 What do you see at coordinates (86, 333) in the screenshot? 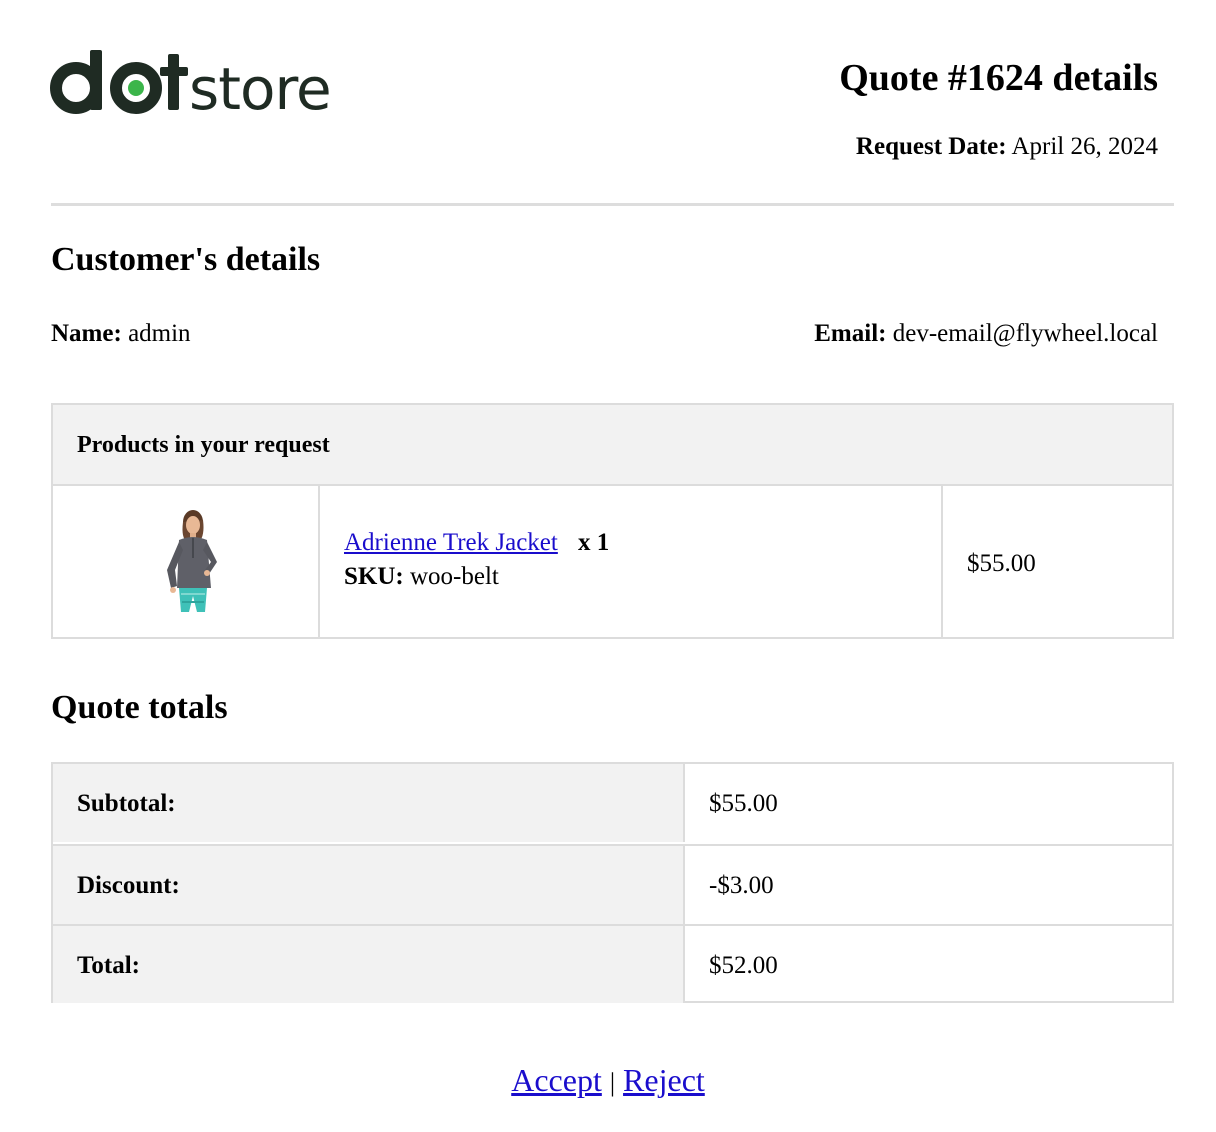
I see `customer-name-label: Name:` at bounding box center [86, 333].